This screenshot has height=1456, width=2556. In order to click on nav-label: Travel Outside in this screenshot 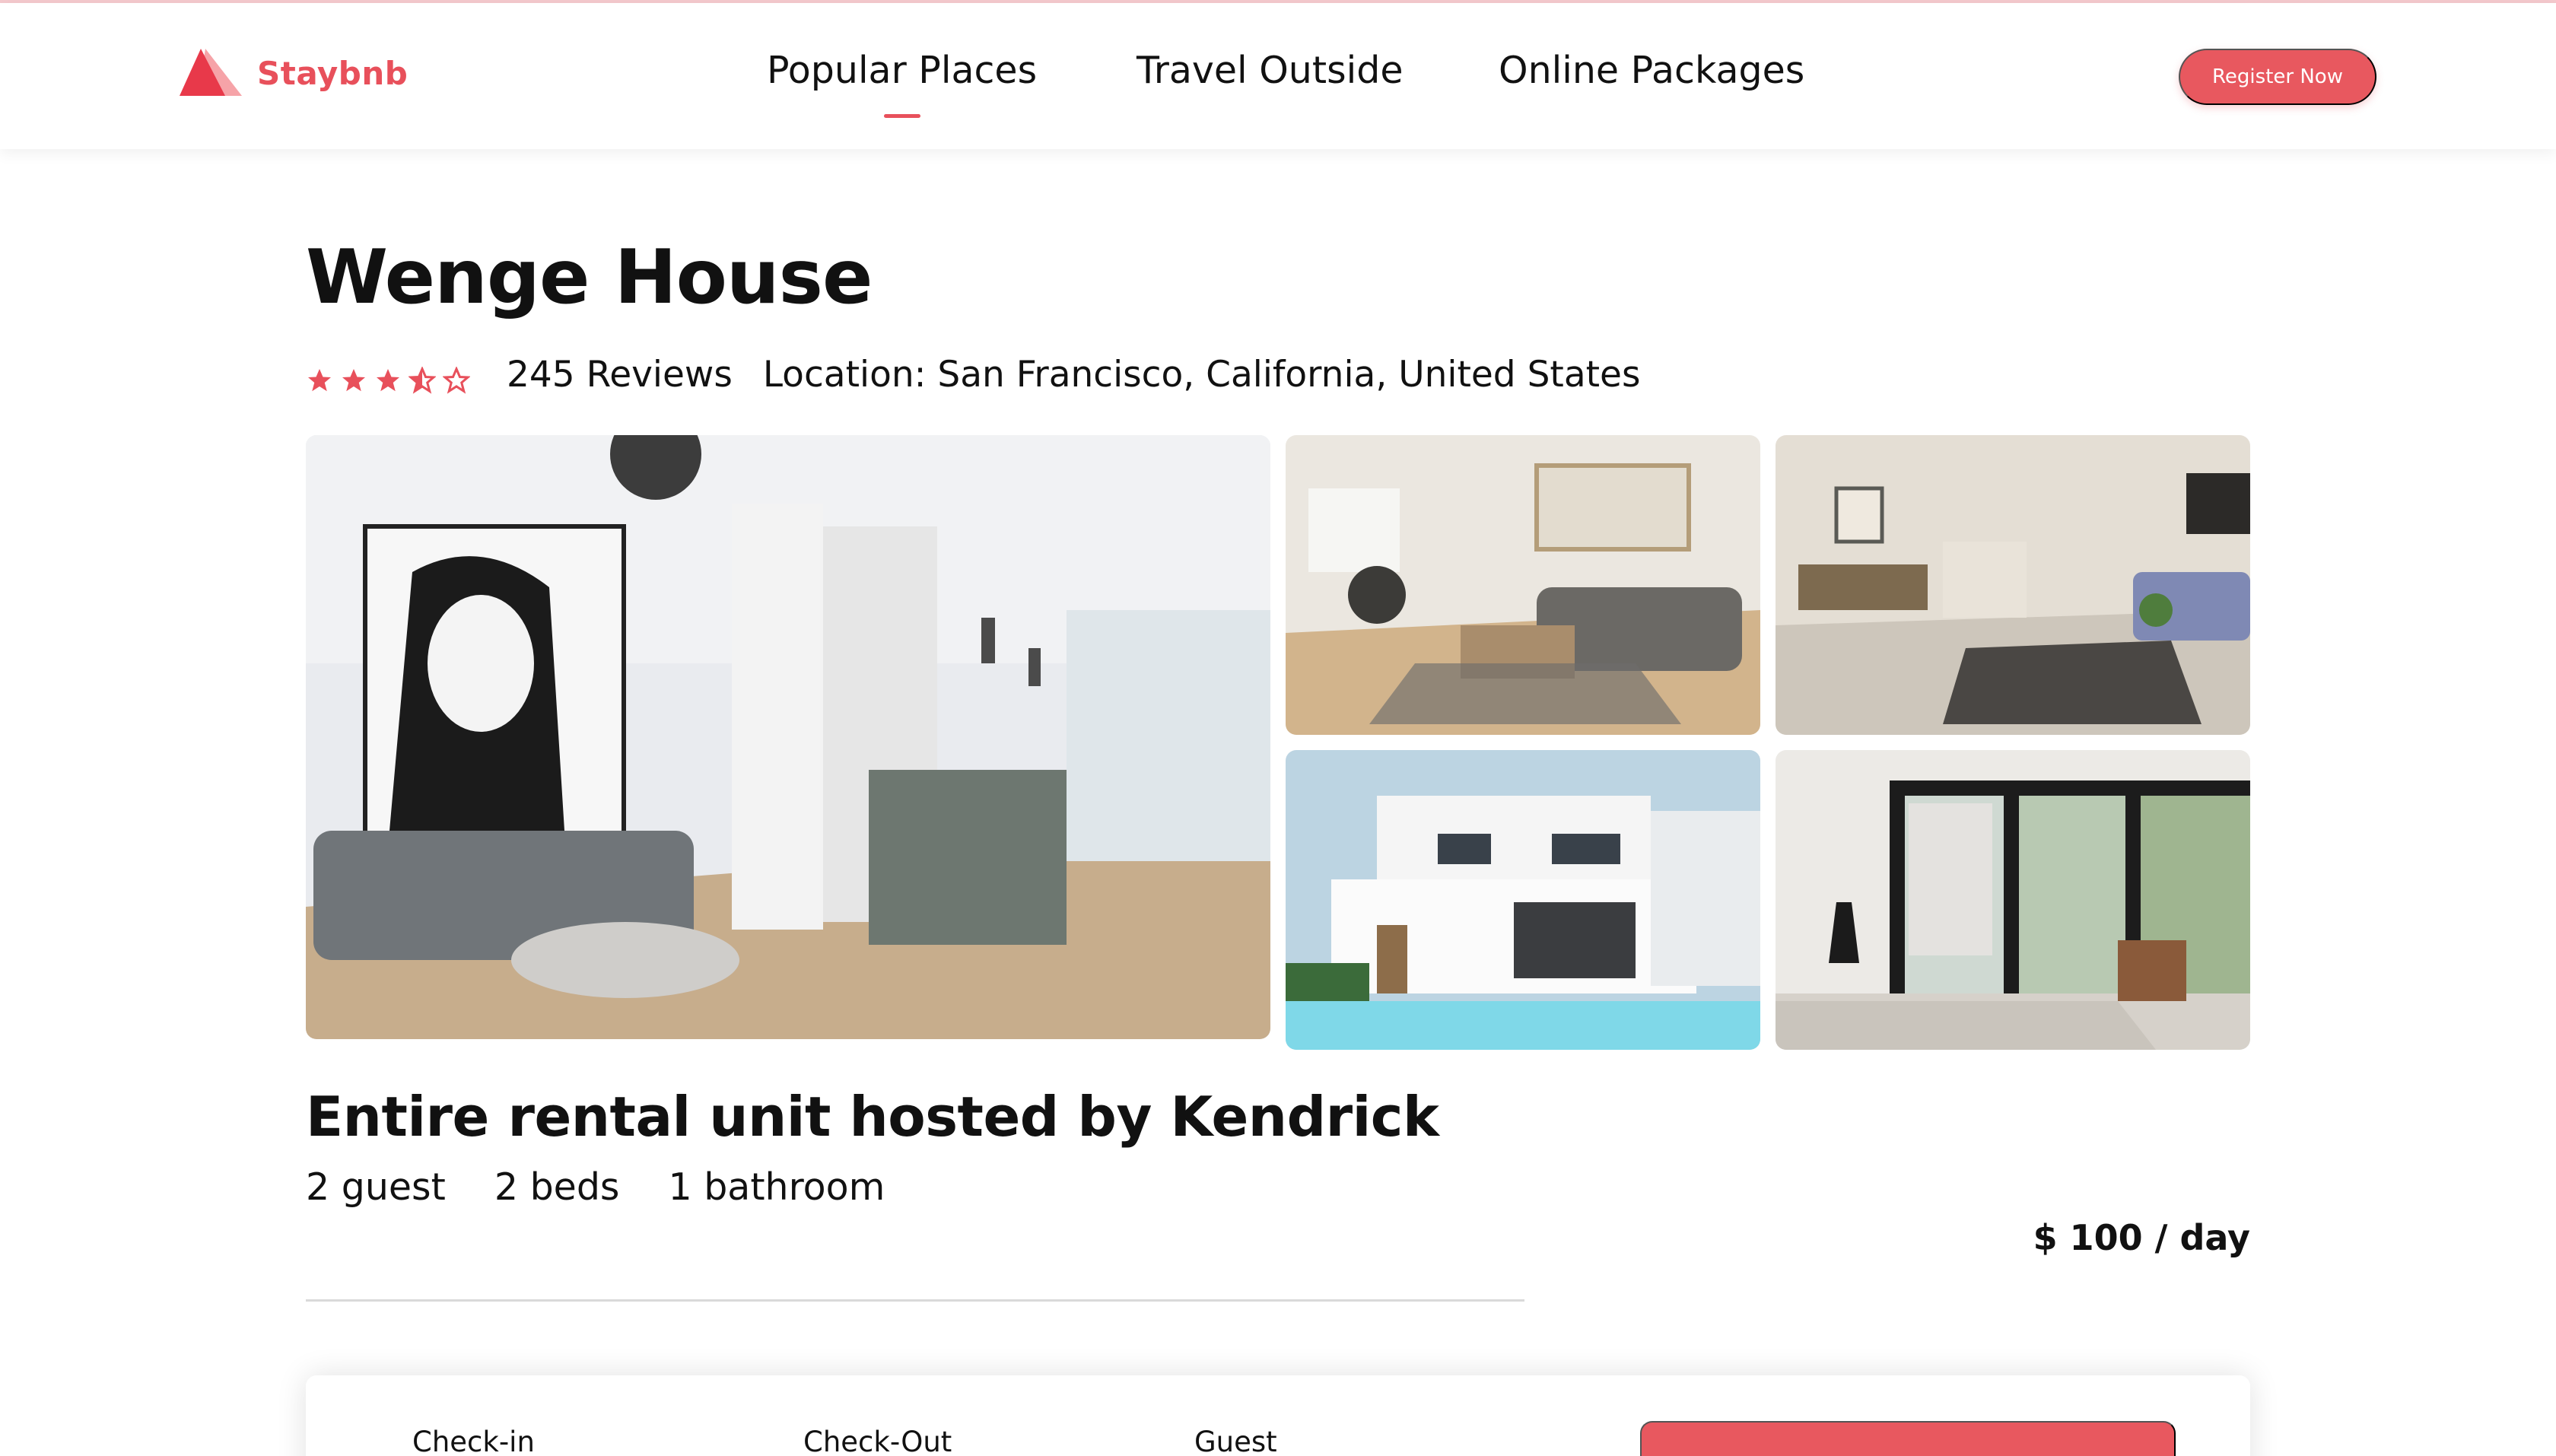, I will do `click(1270, 70)`.